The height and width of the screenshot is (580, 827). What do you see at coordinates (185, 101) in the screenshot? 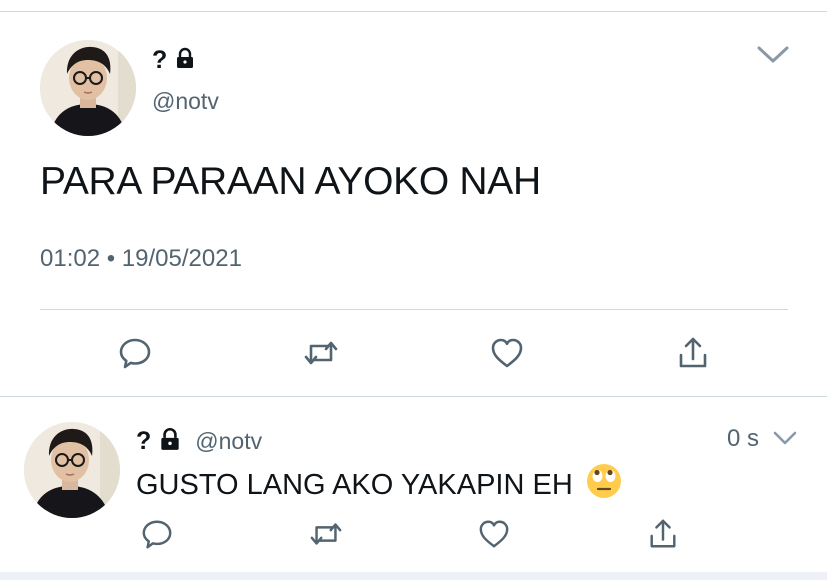
I see `author-handle: @notv` at bounding box center [185, 101].